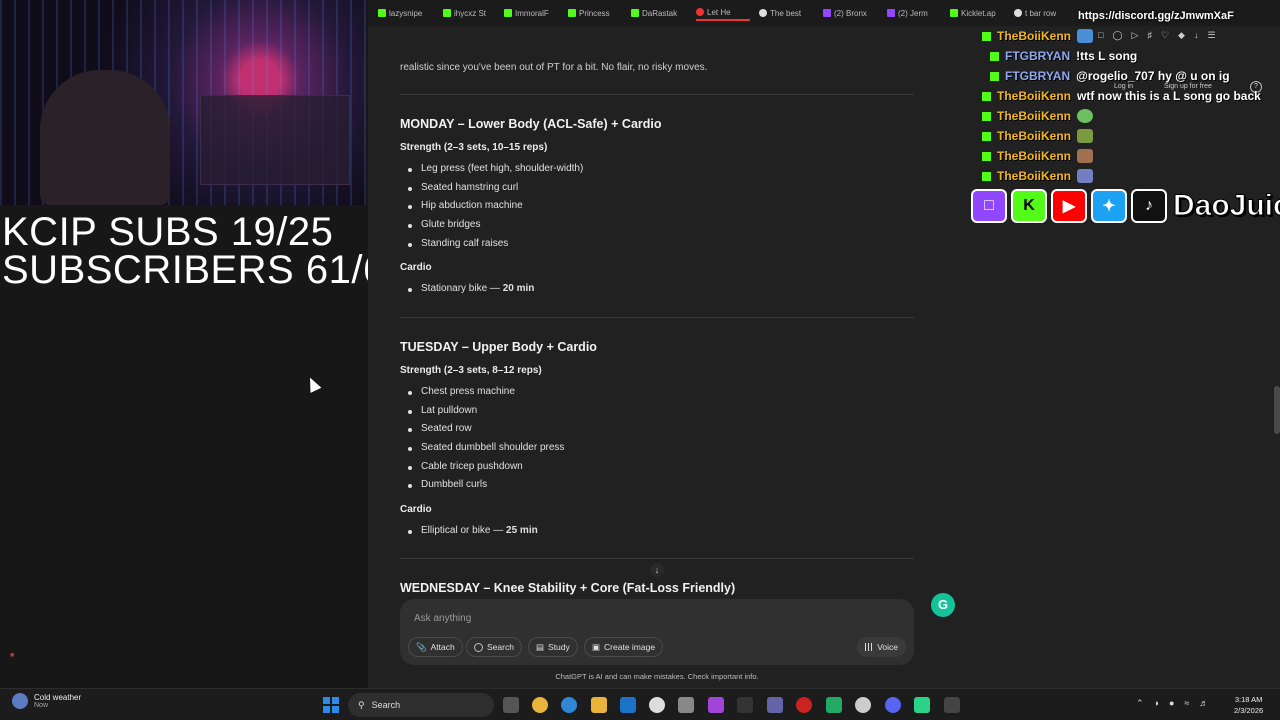 The width and height of the screenshot is (1280, 720). Describe the element at coordinates (881, 647) in the screenshot. I see `voice-button: Voice` at that location.